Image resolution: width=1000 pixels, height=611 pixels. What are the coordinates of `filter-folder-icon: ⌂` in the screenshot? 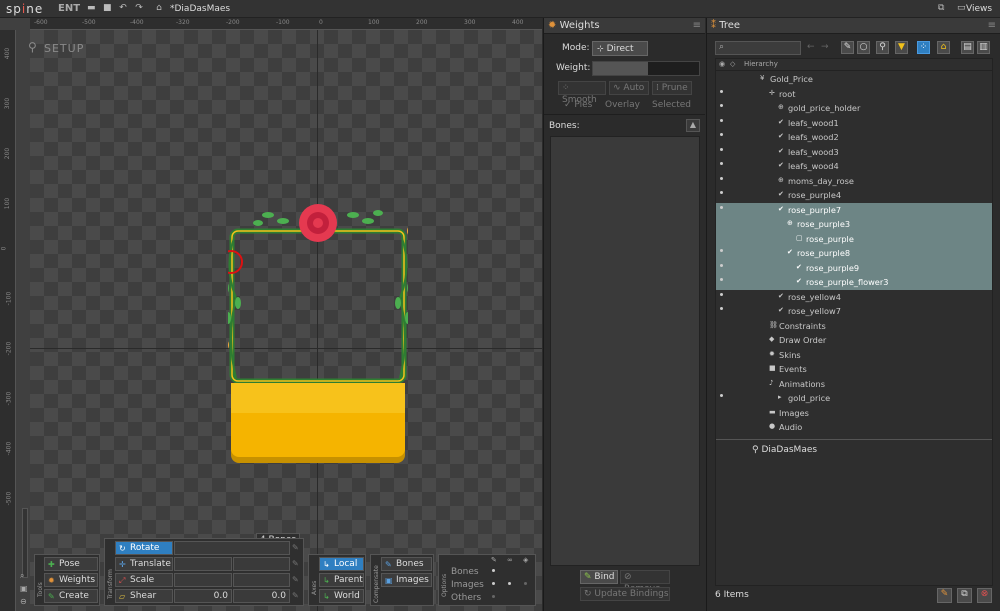 It's located at (943, 47).